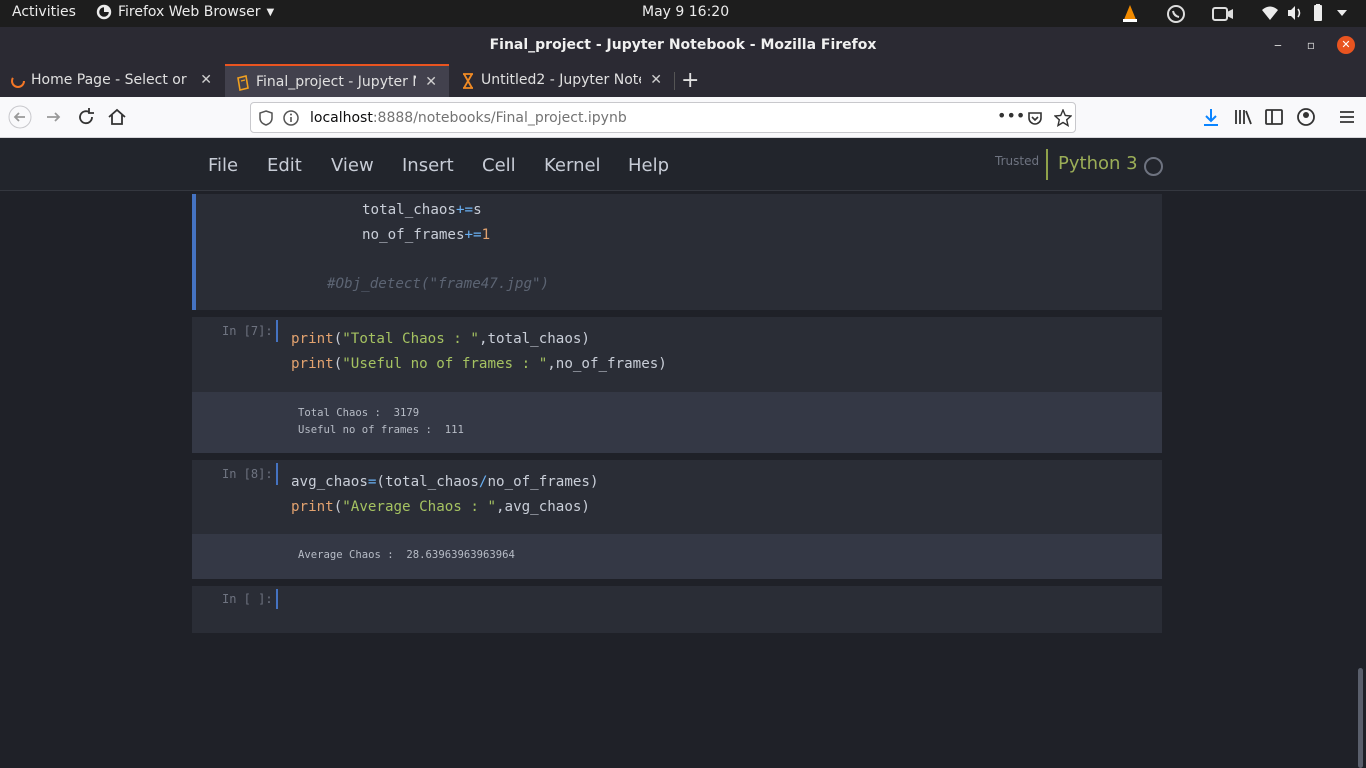 Image resolution: width=1366 pixels, height=768 pixels. What do you see at coordinates (428, 165) in the screenshot?
I see `menu-insert: Insert` at bounding box center [428, 165].